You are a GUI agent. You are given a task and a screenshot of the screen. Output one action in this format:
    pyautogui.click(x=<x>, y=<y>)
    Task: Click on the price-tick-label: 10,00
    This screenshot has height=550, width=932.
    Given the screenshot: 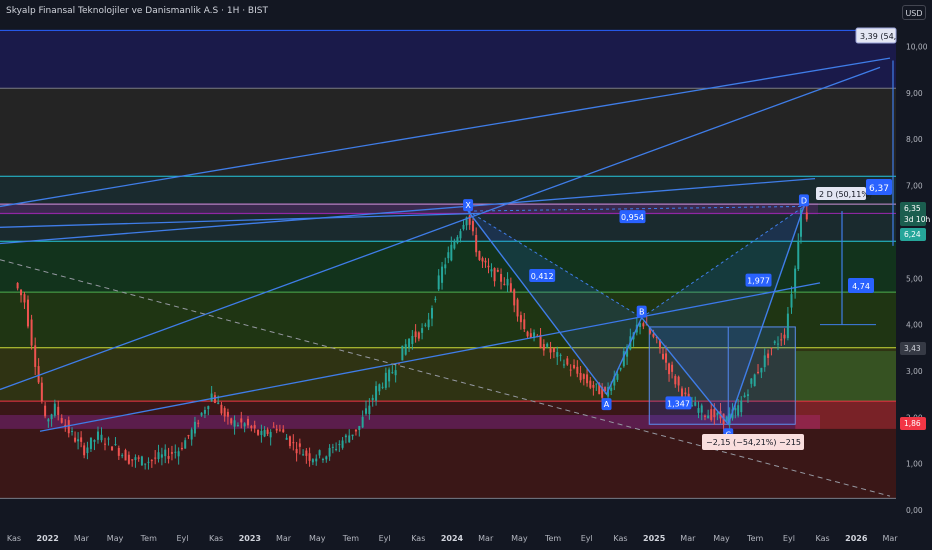 What is the action you would take?
    pyautogui.click(x=917, y=47)
    